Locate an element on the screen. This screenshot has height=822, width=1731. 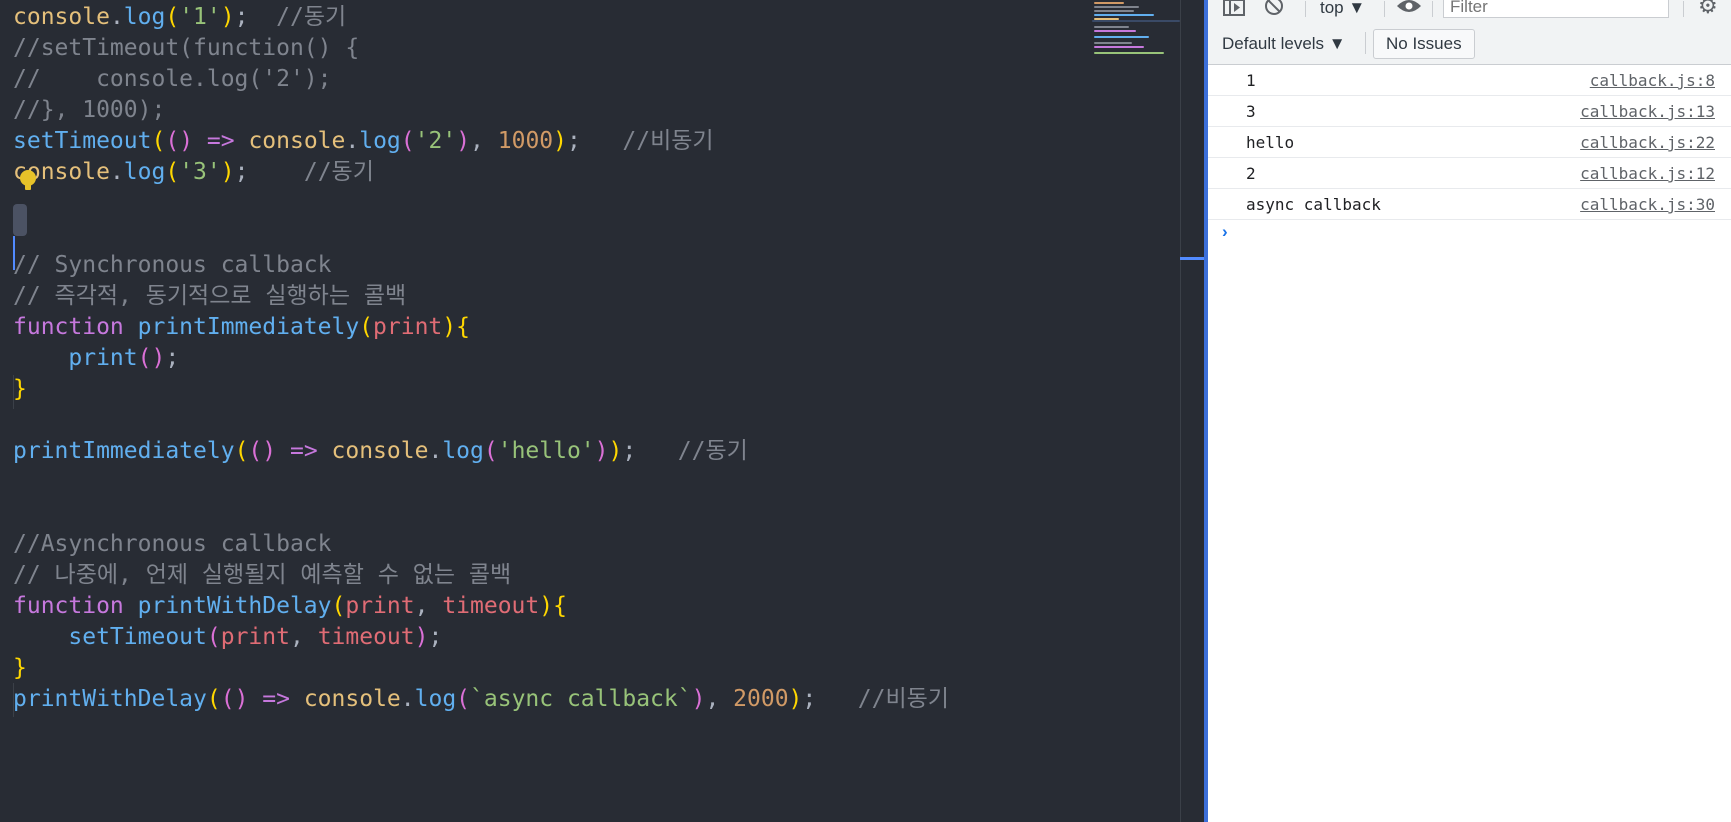
fold-marker is located at coordinates (20, 220).